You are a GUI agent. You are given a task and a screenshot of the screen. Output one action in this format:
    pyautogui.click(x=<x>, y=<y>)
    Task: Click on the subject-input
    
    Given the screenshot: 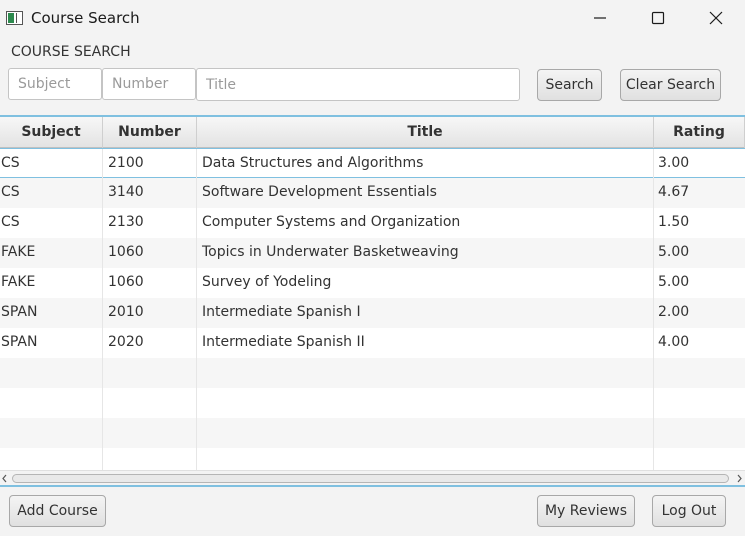 What is the action you would take?
    pyautogui.click(x=55, y=84)
    